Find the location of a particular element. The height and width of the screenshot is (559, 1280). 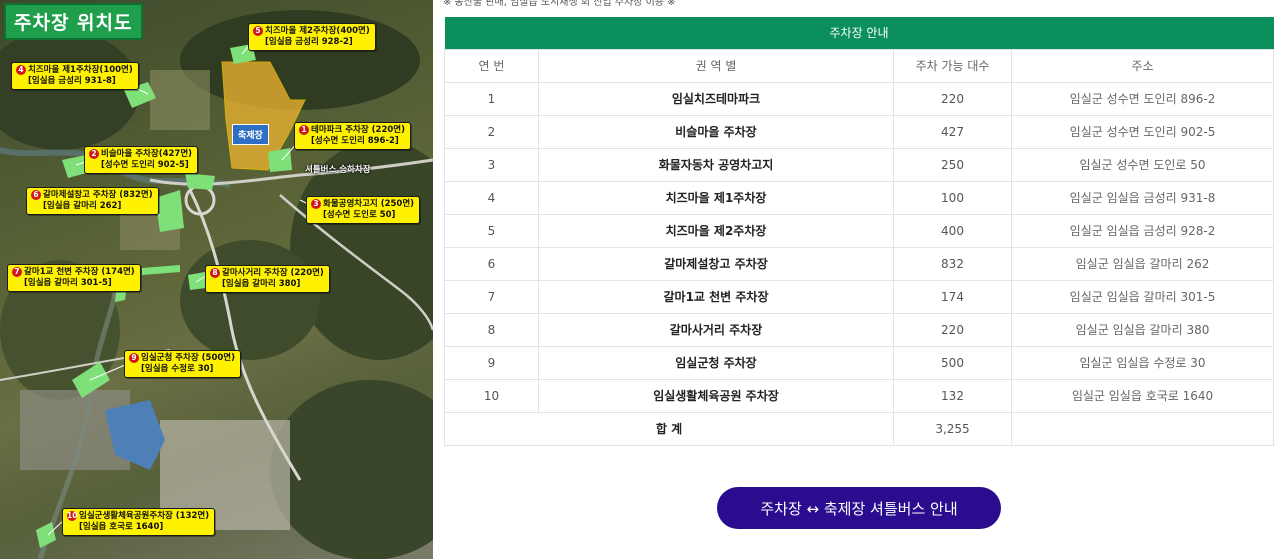

row-count: 250 is located at coordinates (952, 164).